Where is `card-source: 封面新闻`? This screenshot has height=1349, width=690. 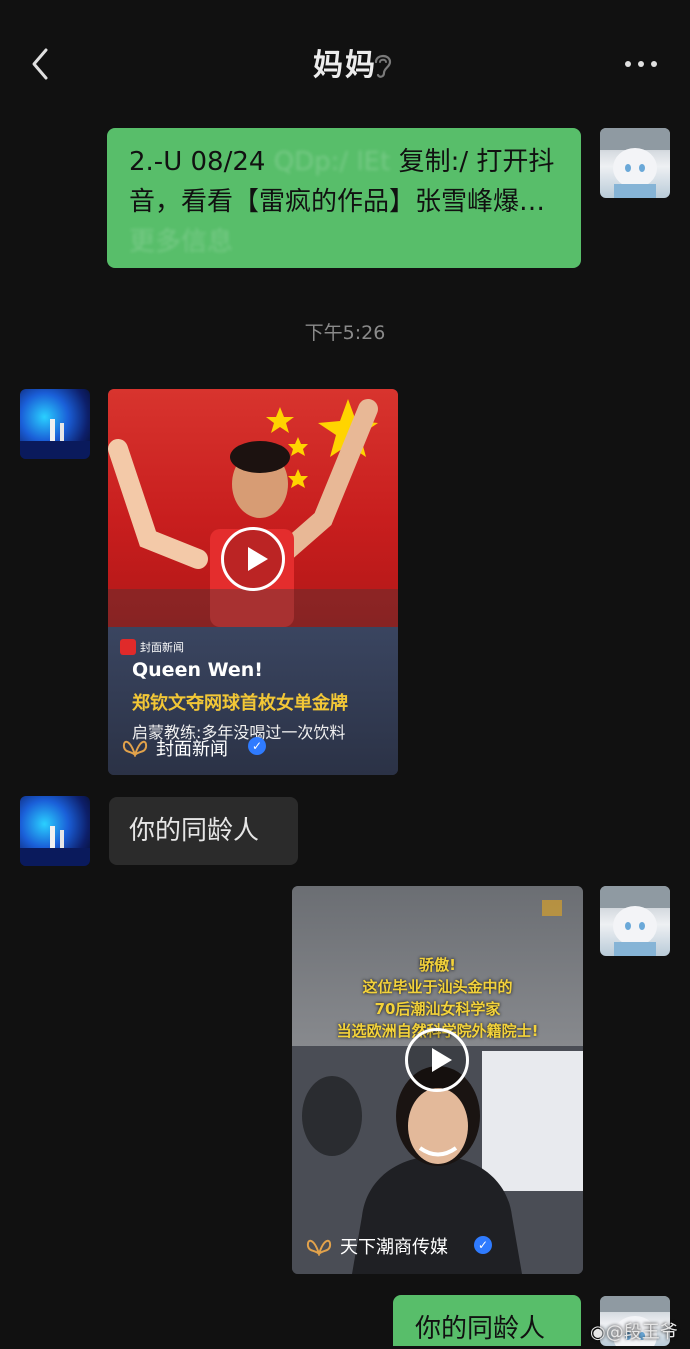 card-source: 封面新闻 is located at coordinates (192, 749).